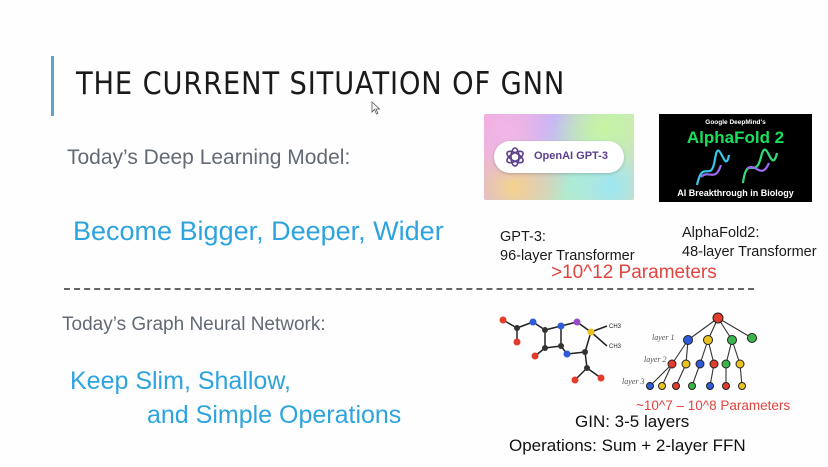 This screenshot has width=828, height=467. I want to click on tree-label-layer3: layer 3, so click(633, 381).